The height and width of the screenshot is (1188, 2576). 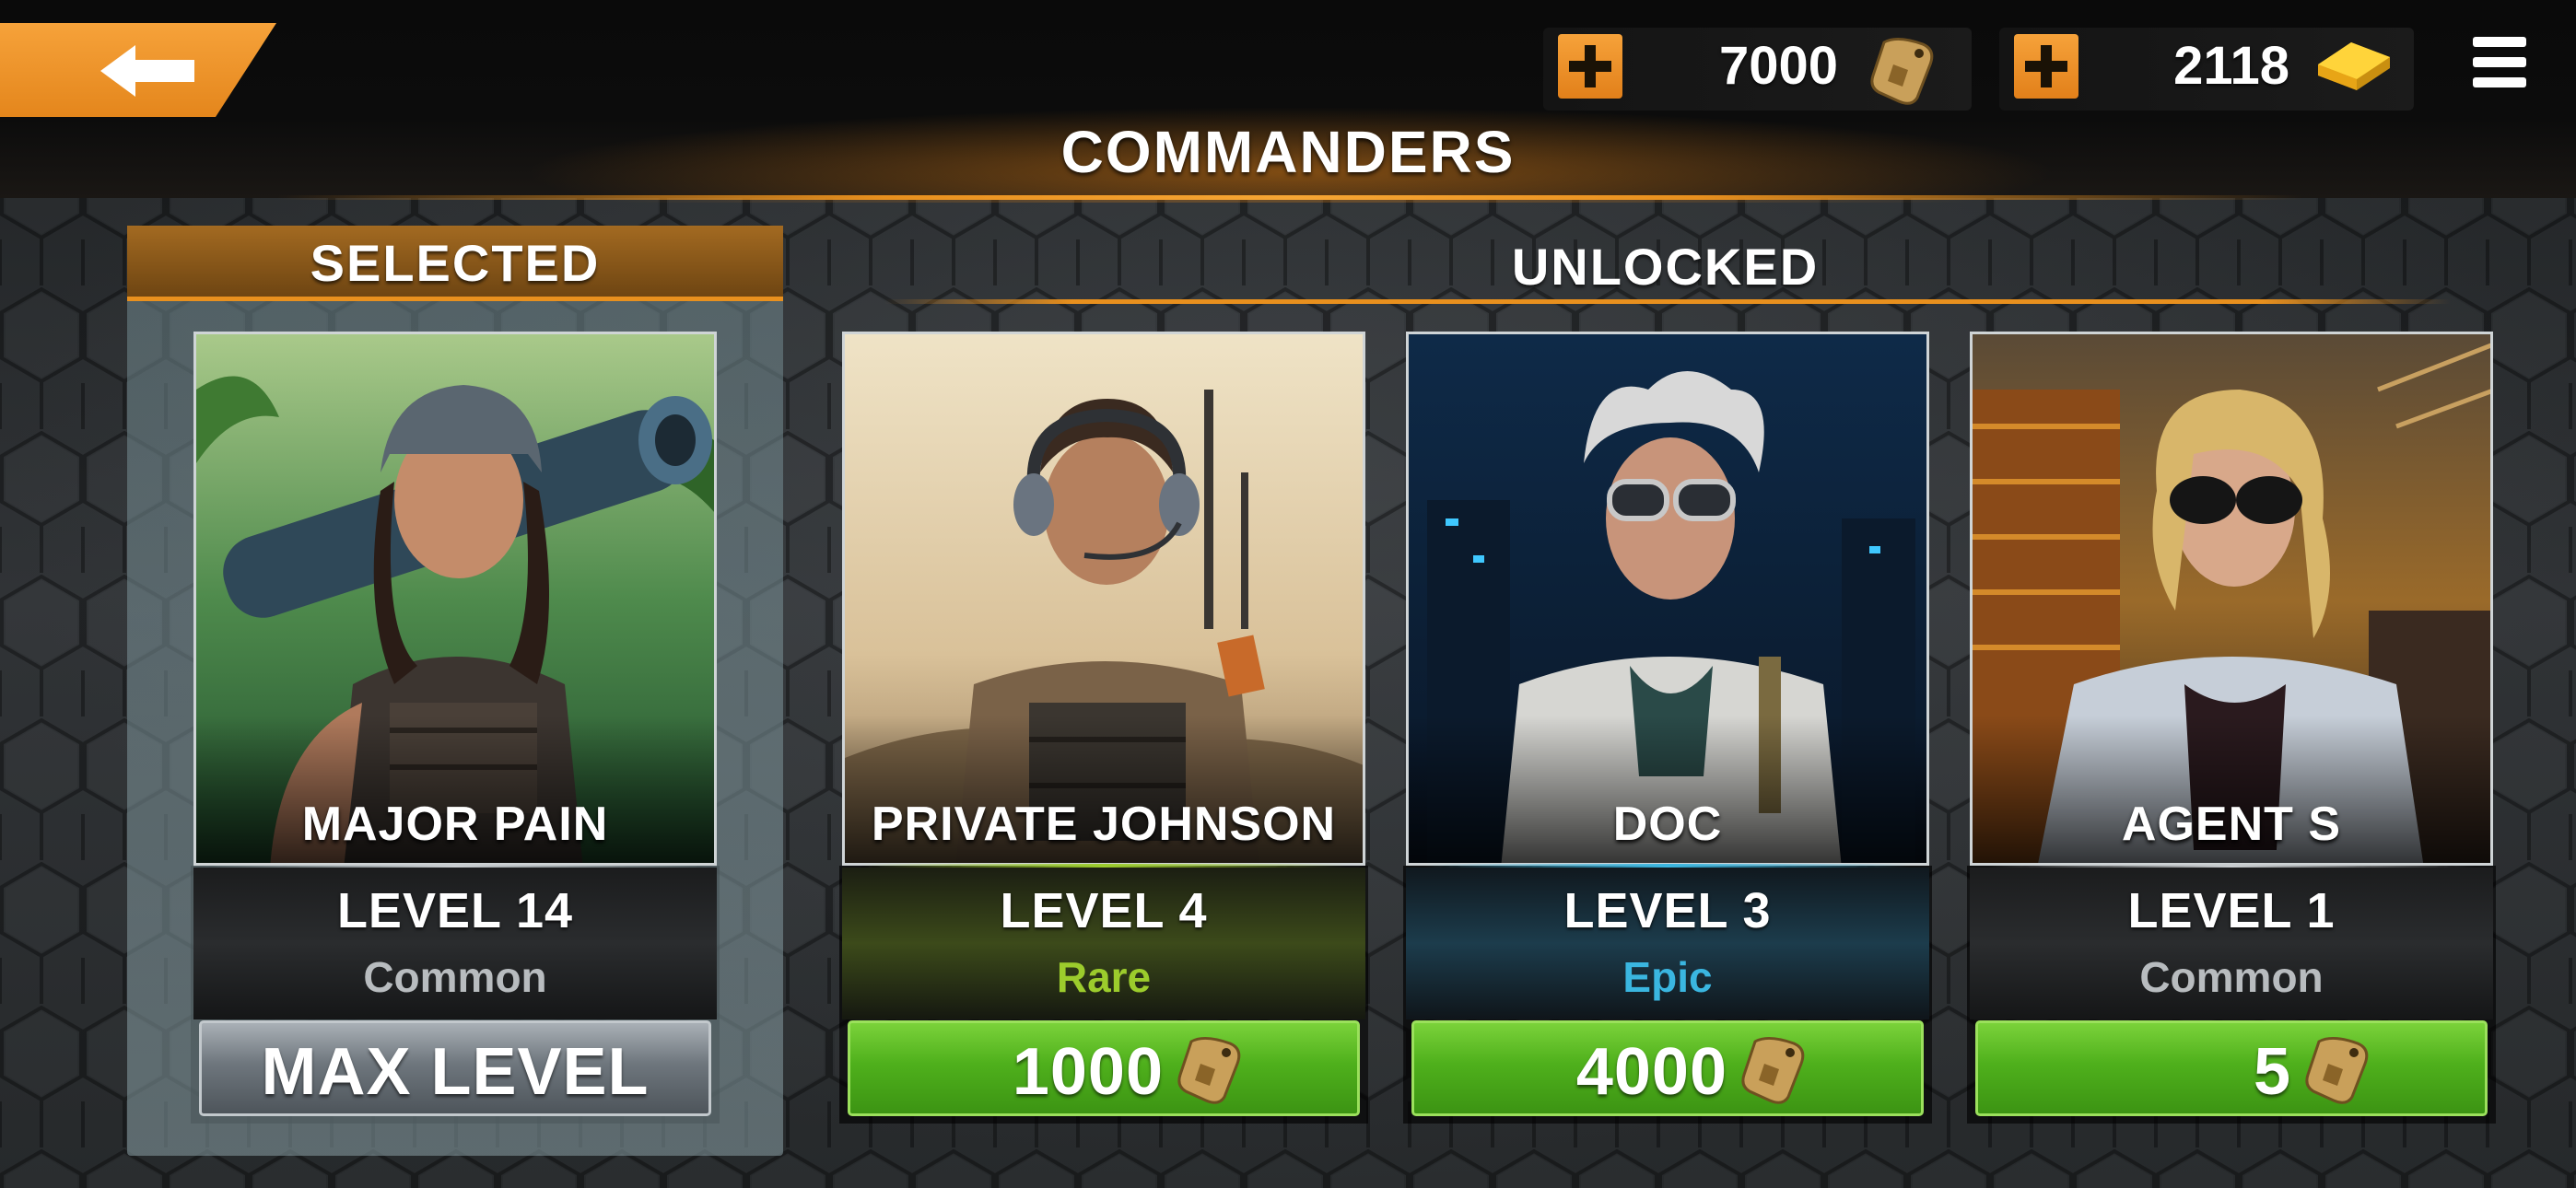 What do you see at coordinates (455, 910) in the screenshot?
I see `commander-level: LEVEL 14` at bounding box center [455, 910].